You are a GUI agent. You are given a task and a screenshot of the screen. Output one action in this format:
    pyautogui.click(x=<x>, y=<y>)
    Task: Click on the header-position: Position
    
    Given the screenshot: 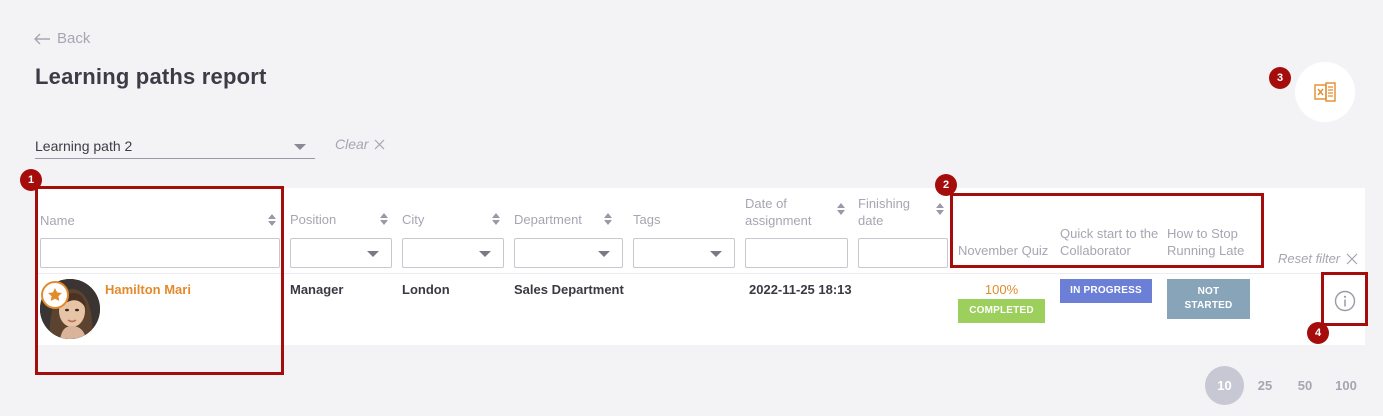 What is the action you would take?
    pyautogui.click(x=313, y=219)
    